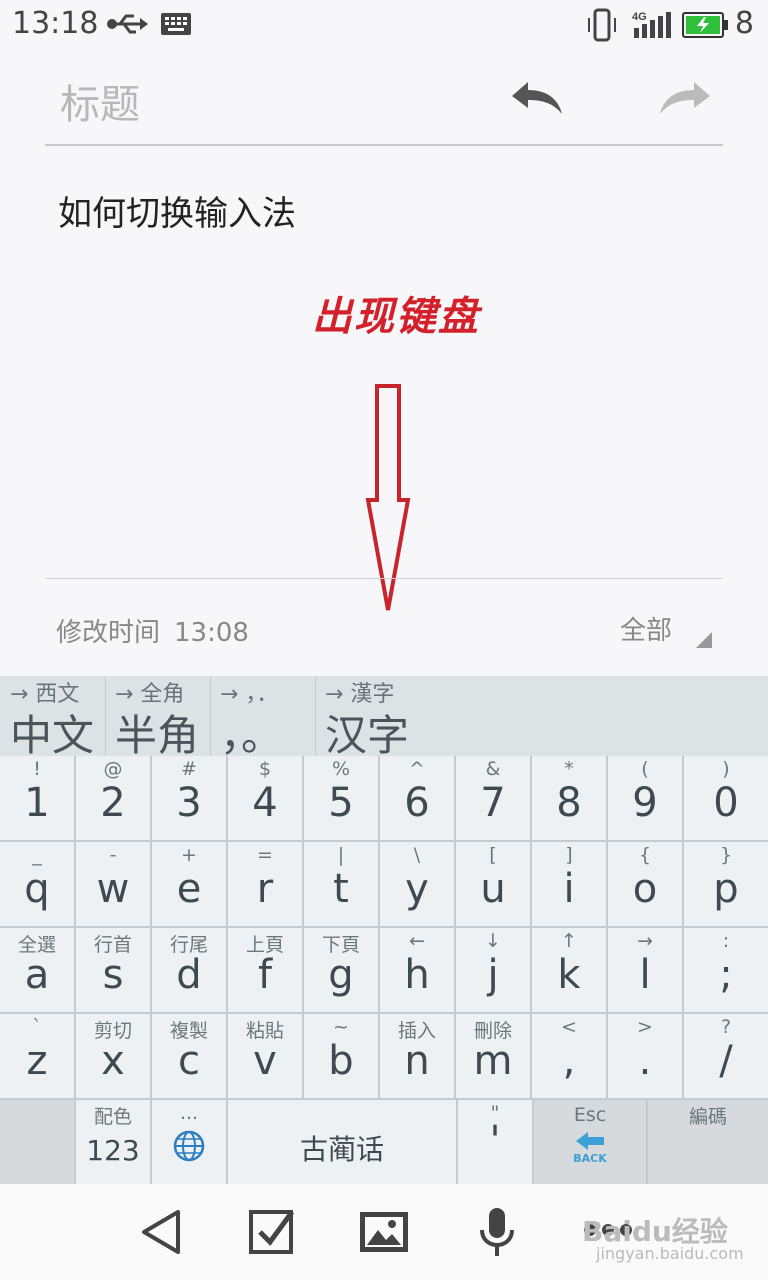 This screenshot has height=1280, width=768. I want to click on key: ] i, so click(569, 884).